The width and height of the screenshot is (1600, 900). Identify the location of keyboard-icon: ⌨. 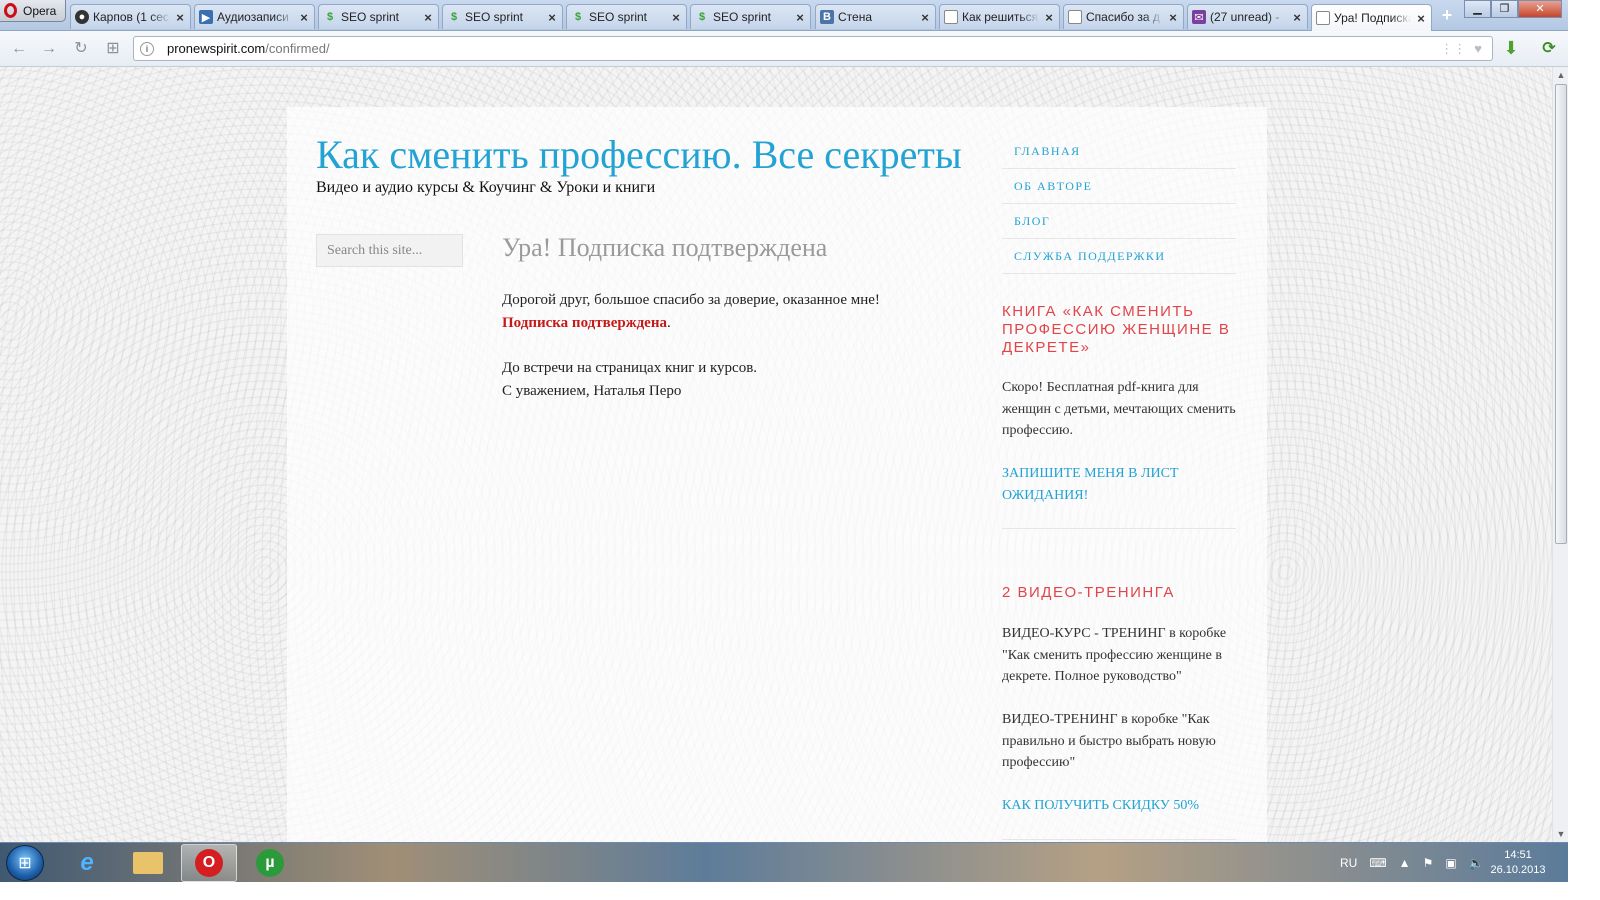
(1377, 863).